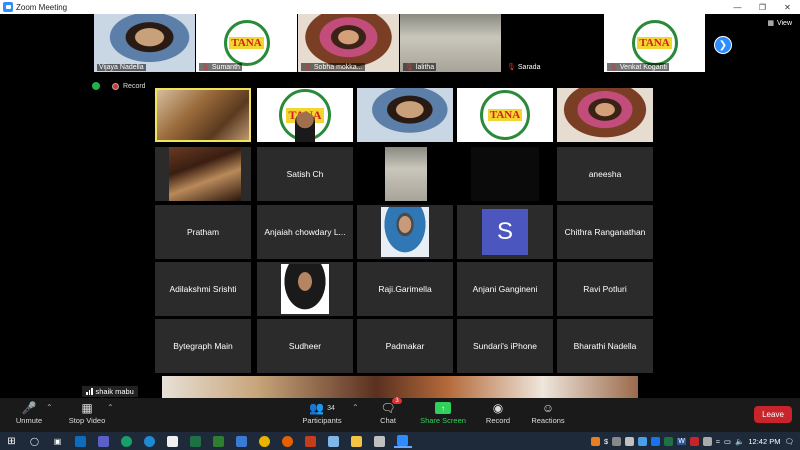 The image size is (800, 450). I want to click on participants-button: 👥 34 Participants, so click(322, 412).